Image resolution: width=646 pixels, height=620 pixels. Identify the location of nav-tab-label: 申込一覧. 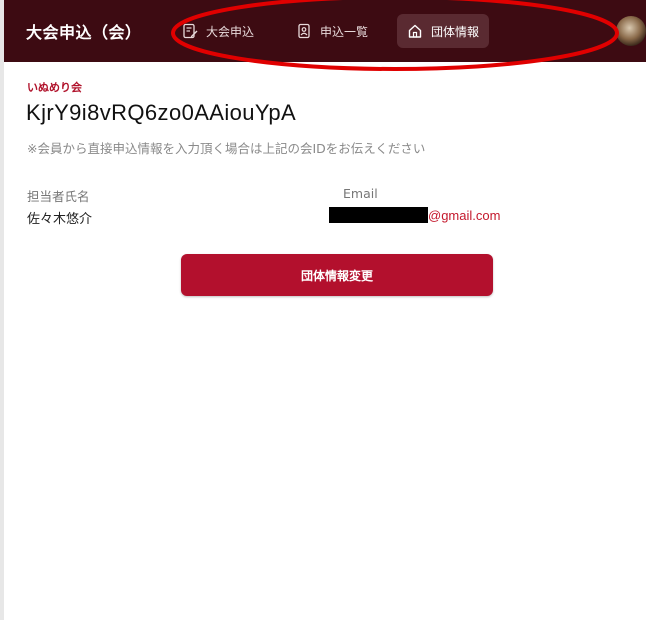
(344, 31).